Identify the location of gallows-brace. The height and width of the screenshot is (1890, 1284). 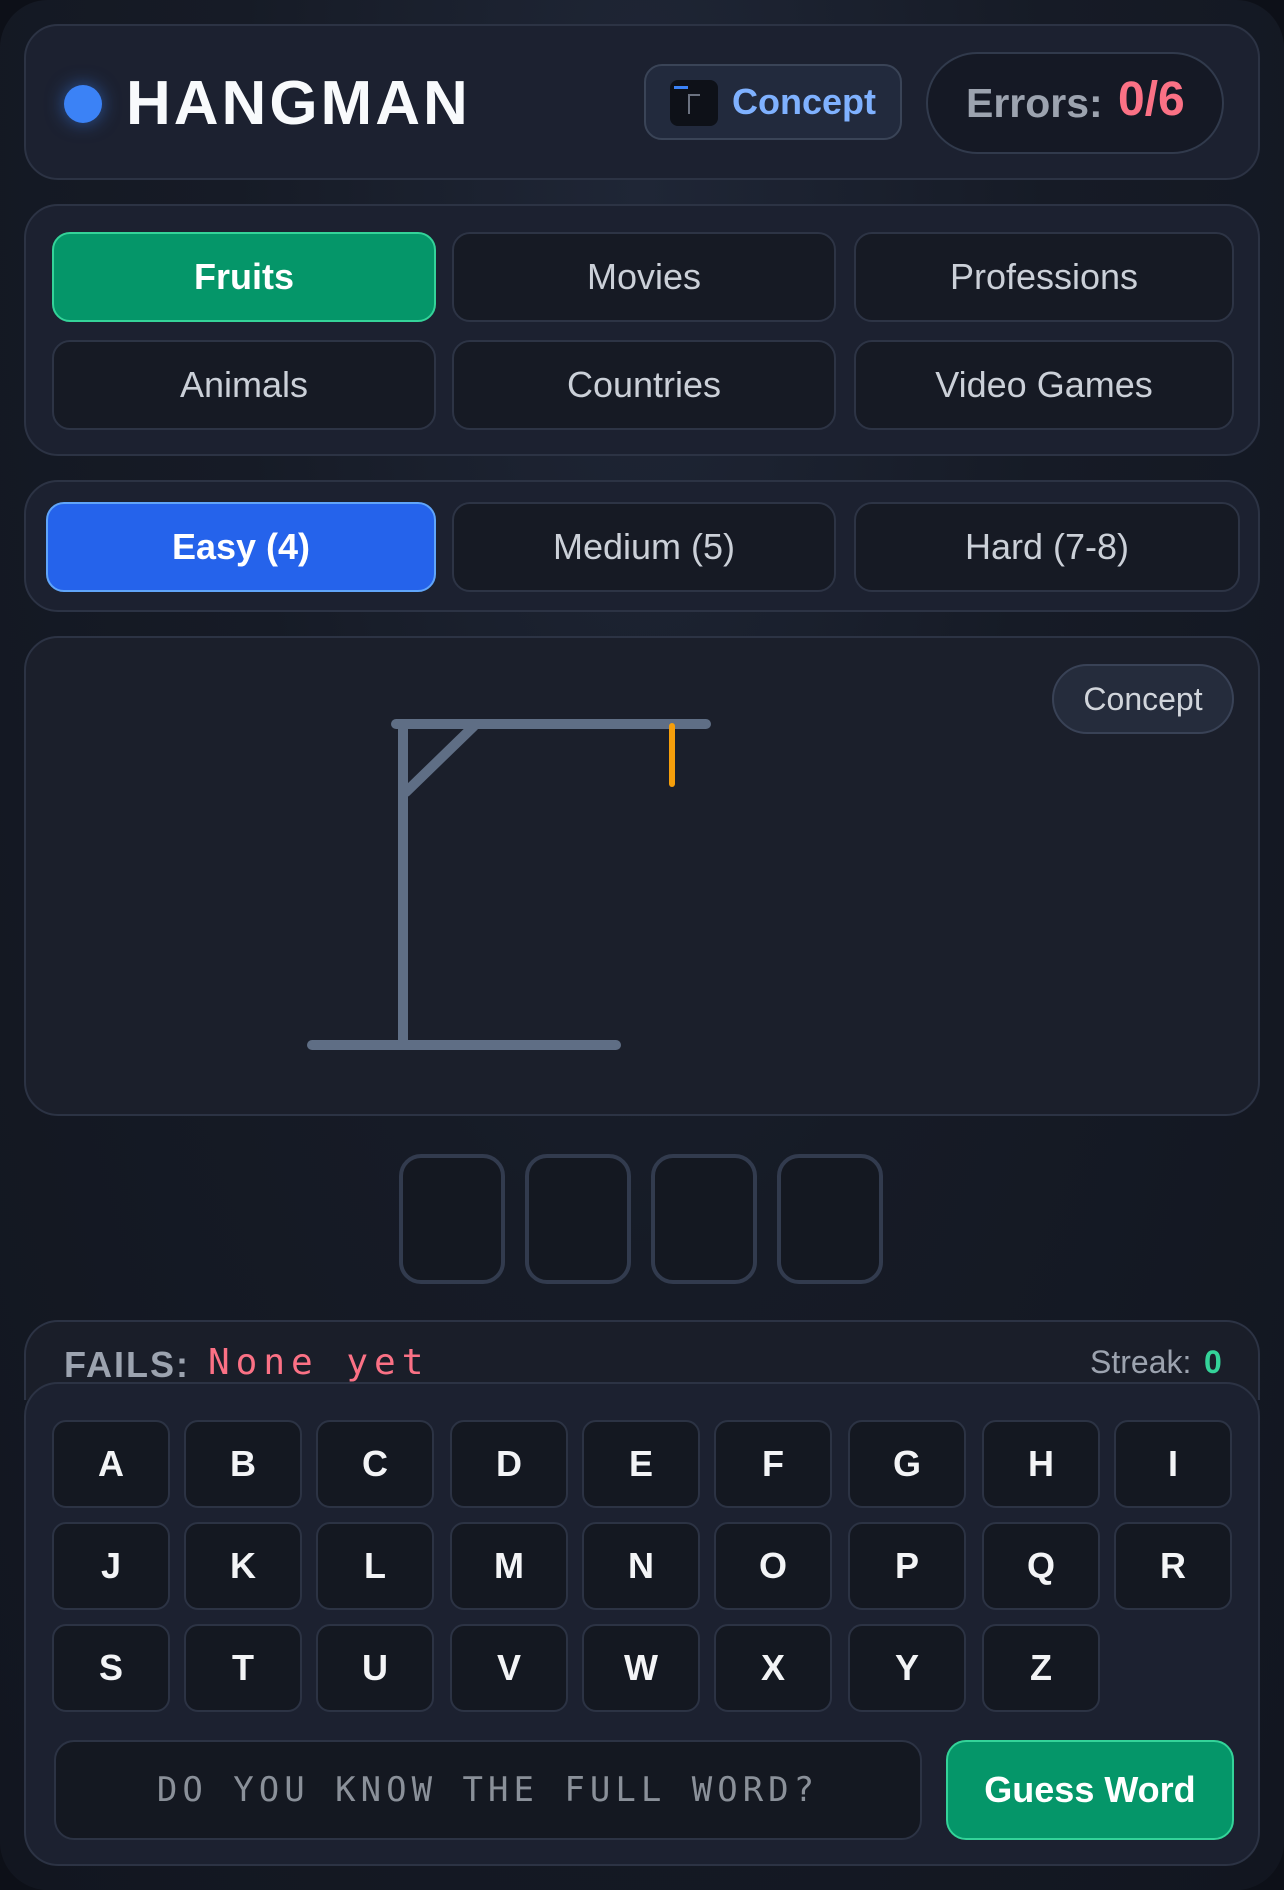
(440, 759).